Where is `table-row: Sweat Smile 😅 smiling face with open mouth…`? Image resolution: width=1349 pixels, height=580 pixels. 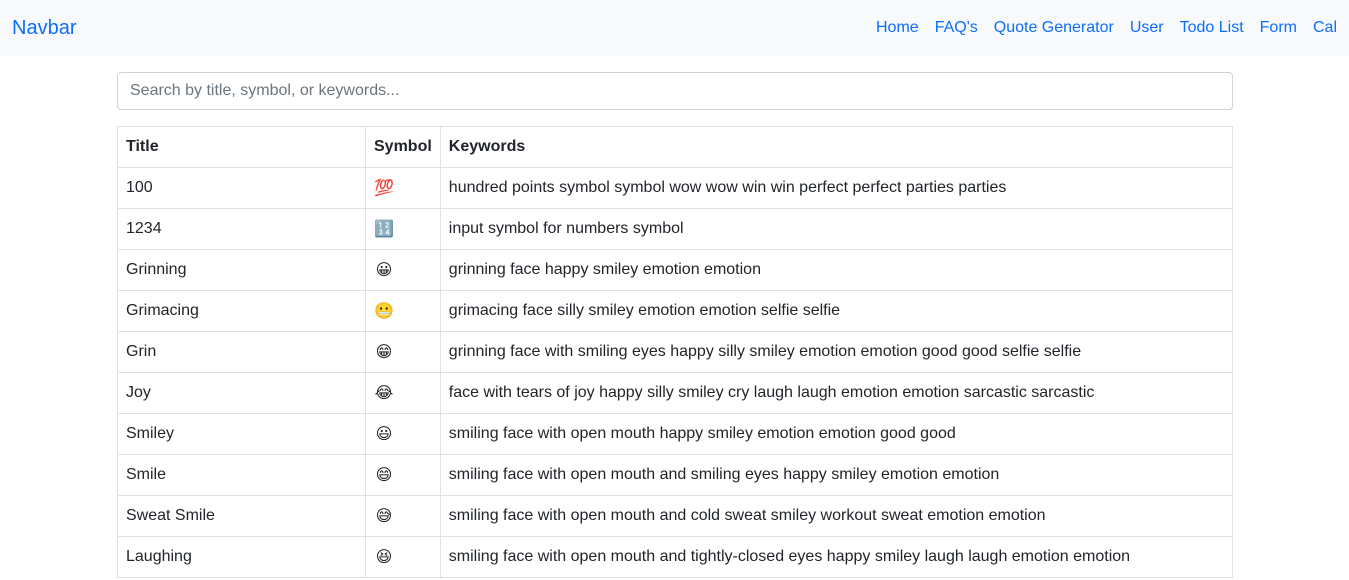
table-row: Sweat Smile 😅 smiling face with open mouth… is located at coordinates (675, 516).